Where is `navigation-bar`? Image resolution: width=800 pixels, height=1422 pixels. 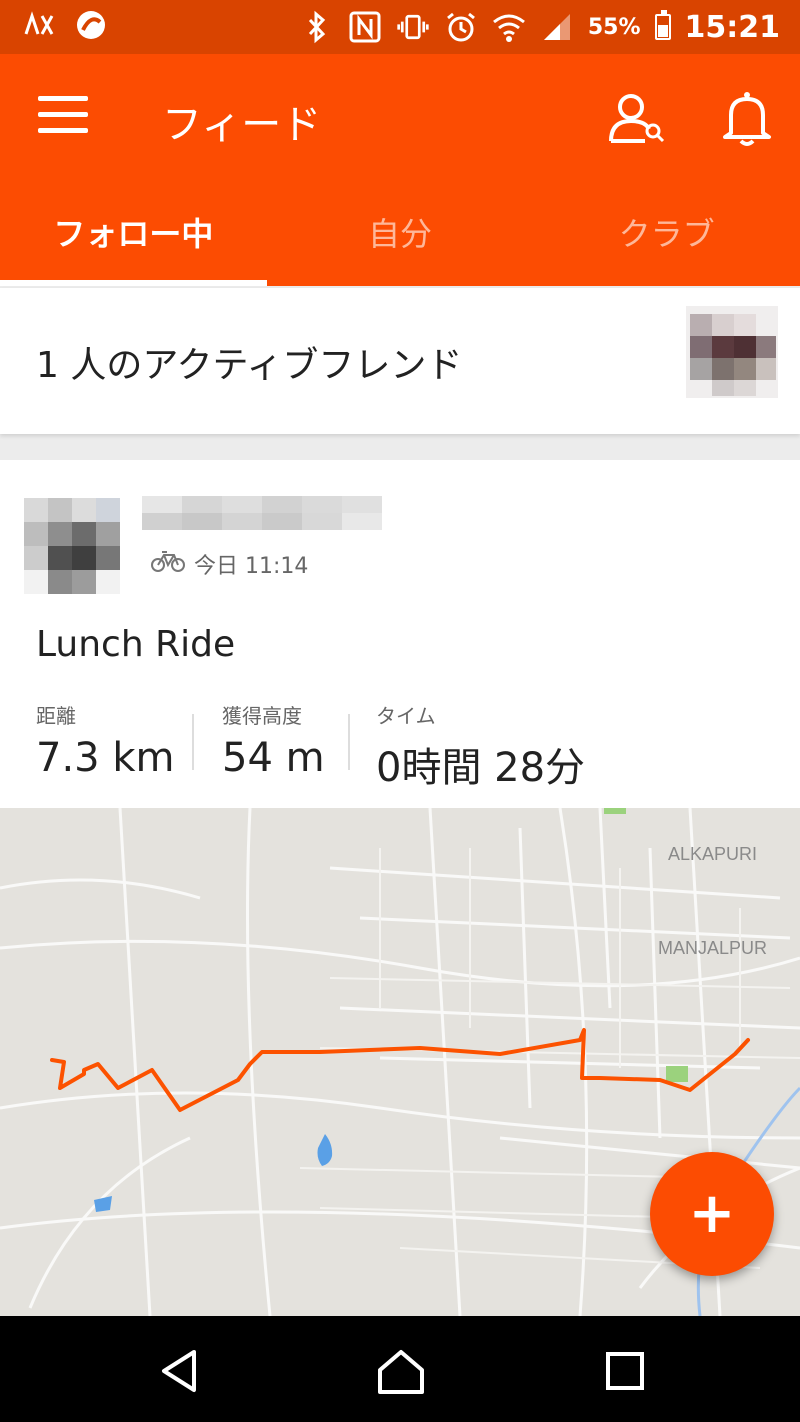 navigation-bar is located at coordinates (400, 1369).